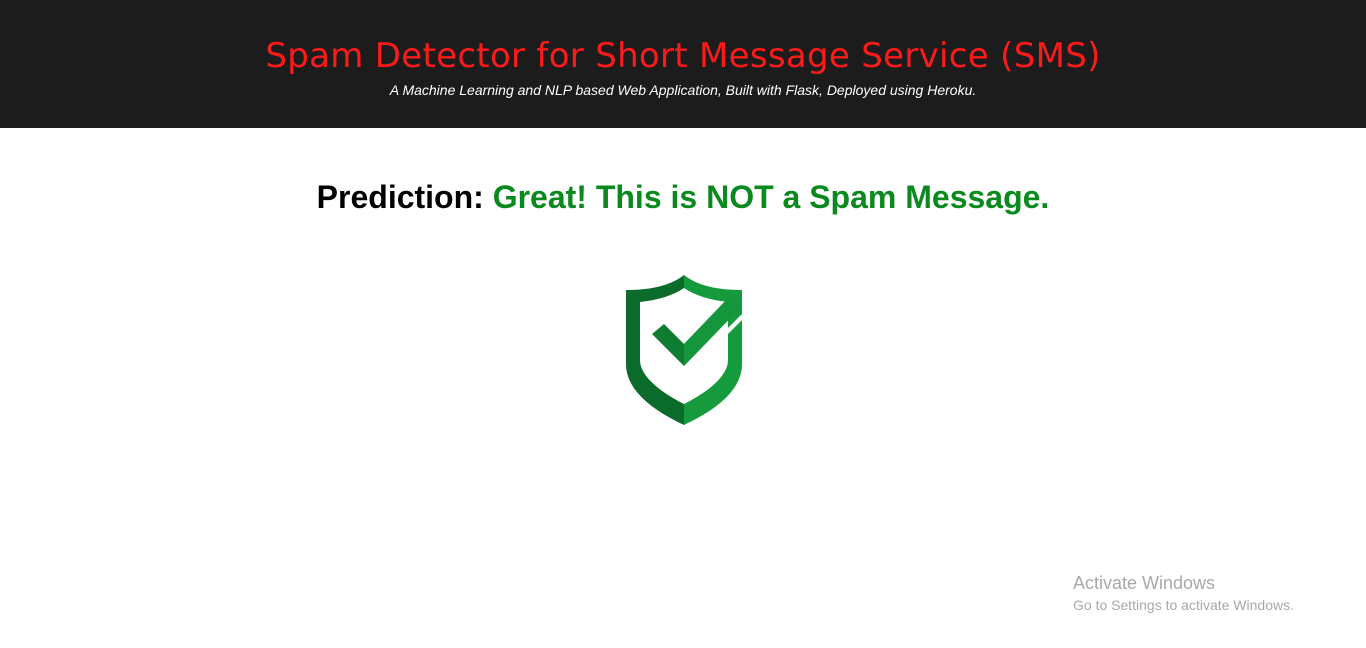 The image size is (1366, 648). What do you see at coordinates (400, 197) in the screenshot?
I see `prediction-label: Prediction:` at bounding box center [400, 197].